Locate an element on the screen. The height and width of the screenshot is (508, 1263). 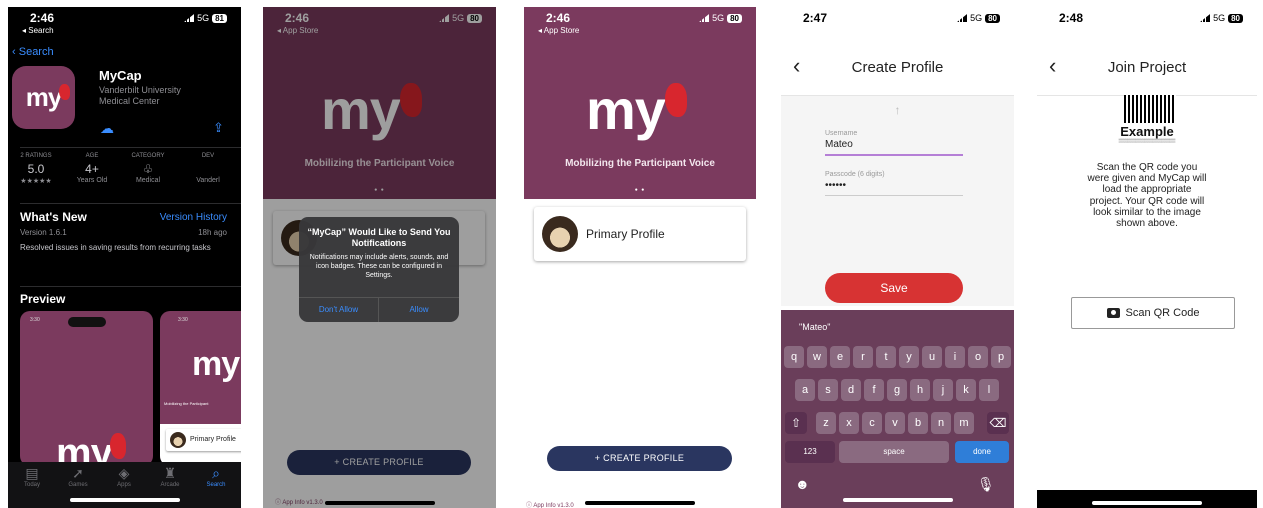
app-name: MyCap is located at coordinates (120, 75).